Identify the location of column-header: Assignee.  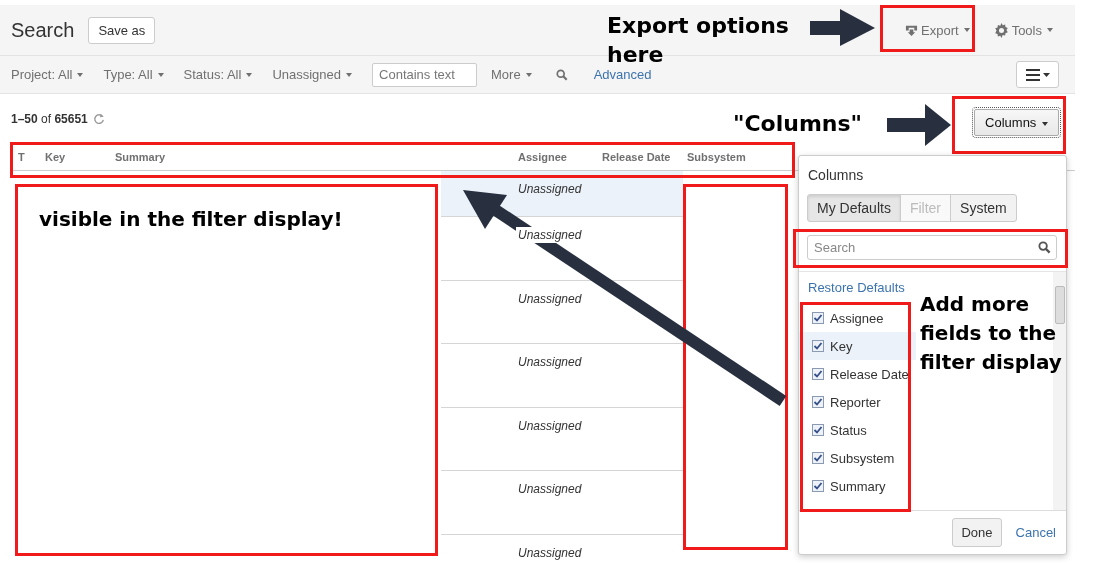
(560, 156).